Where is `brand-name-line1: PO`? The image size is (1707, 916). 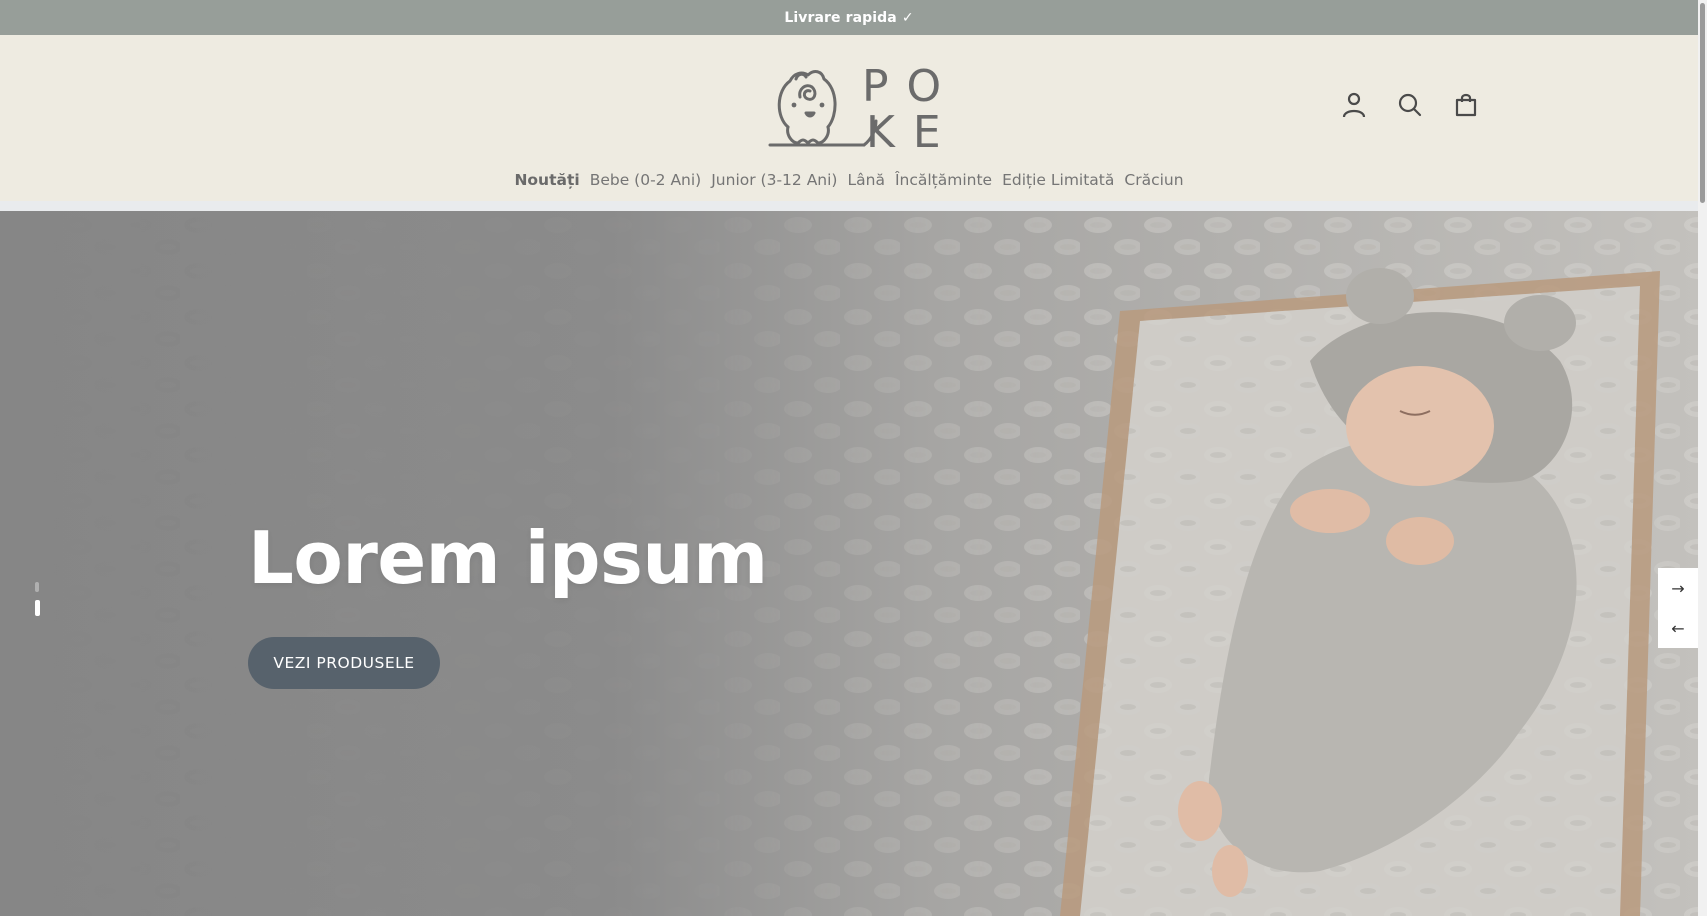 brand-name-line1: PO is located at coordinates (911, 86).